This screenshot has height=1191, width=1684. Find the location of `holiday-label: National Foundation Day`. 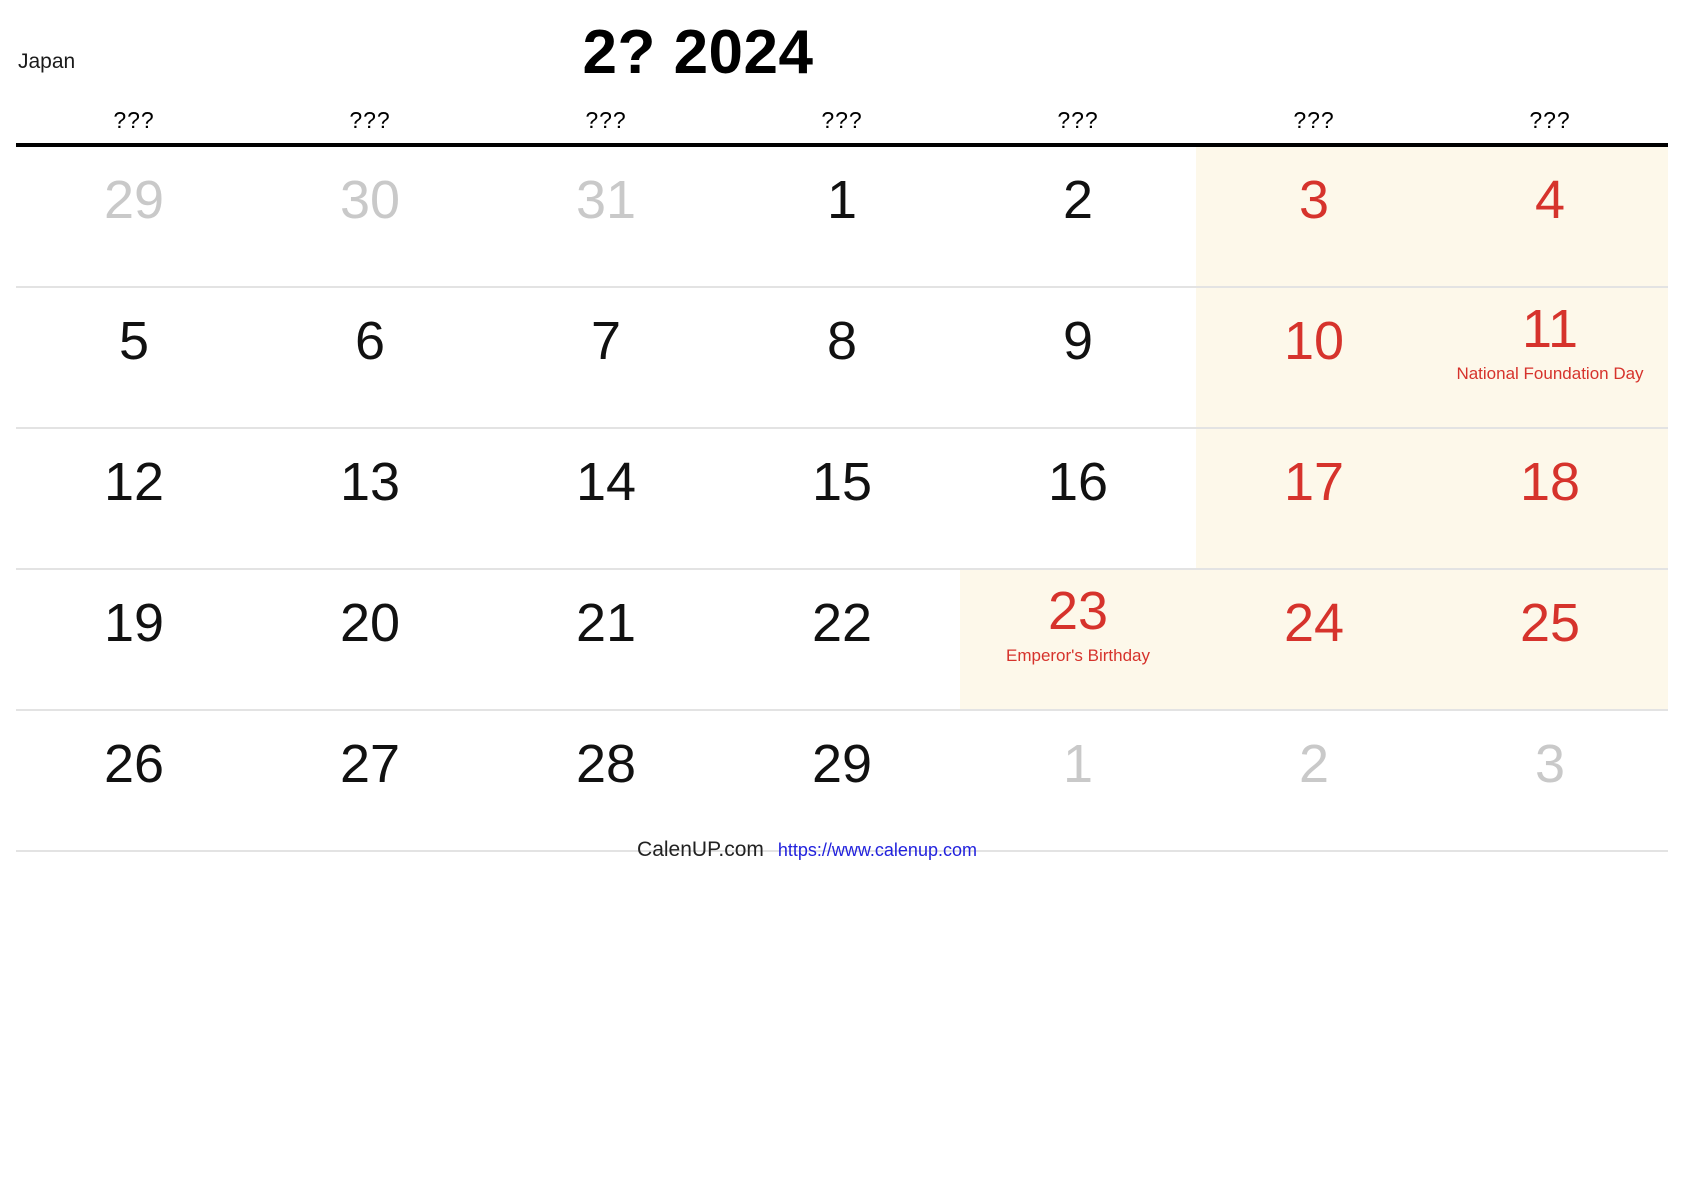

holiday-label: National Foundation Day is located at coordinates (1550, 373).